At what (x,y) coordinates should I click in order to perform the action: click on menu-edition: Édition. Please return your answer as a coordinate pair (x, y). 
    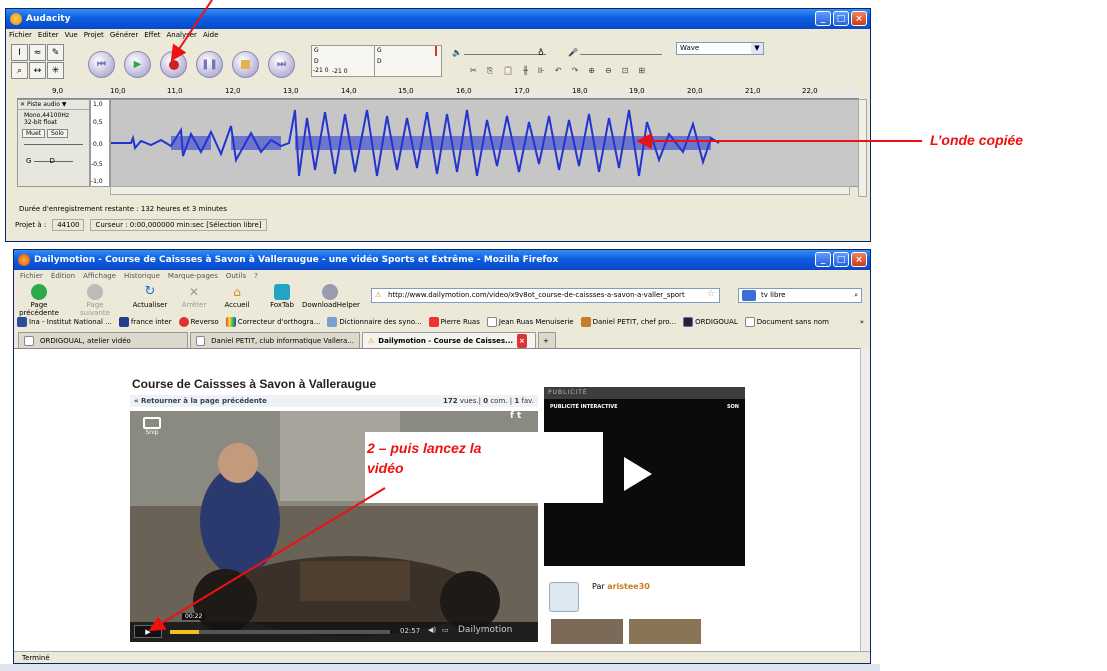
    Looking at the image, I should click on (63, 276).